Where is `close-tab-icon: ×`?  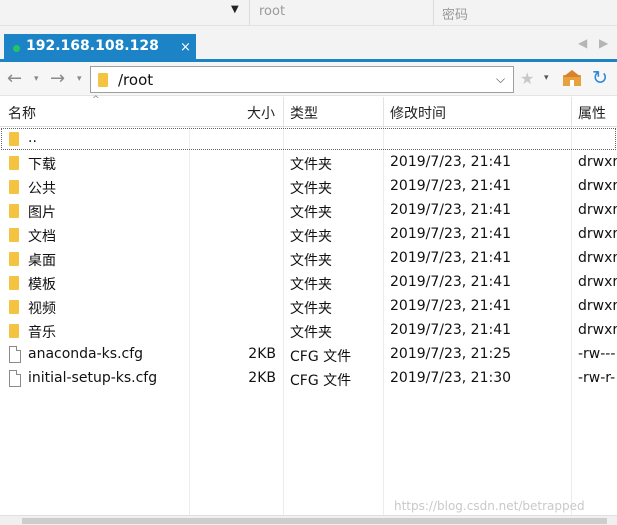 close-tab-icon: × is located at coordinates (185, 47).